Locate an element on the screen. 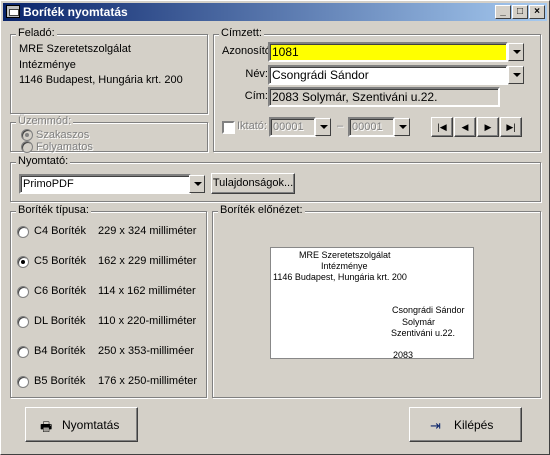 This screenshot has width=550, height=455. id-value: 1081 is located at coordinates (285, 52).